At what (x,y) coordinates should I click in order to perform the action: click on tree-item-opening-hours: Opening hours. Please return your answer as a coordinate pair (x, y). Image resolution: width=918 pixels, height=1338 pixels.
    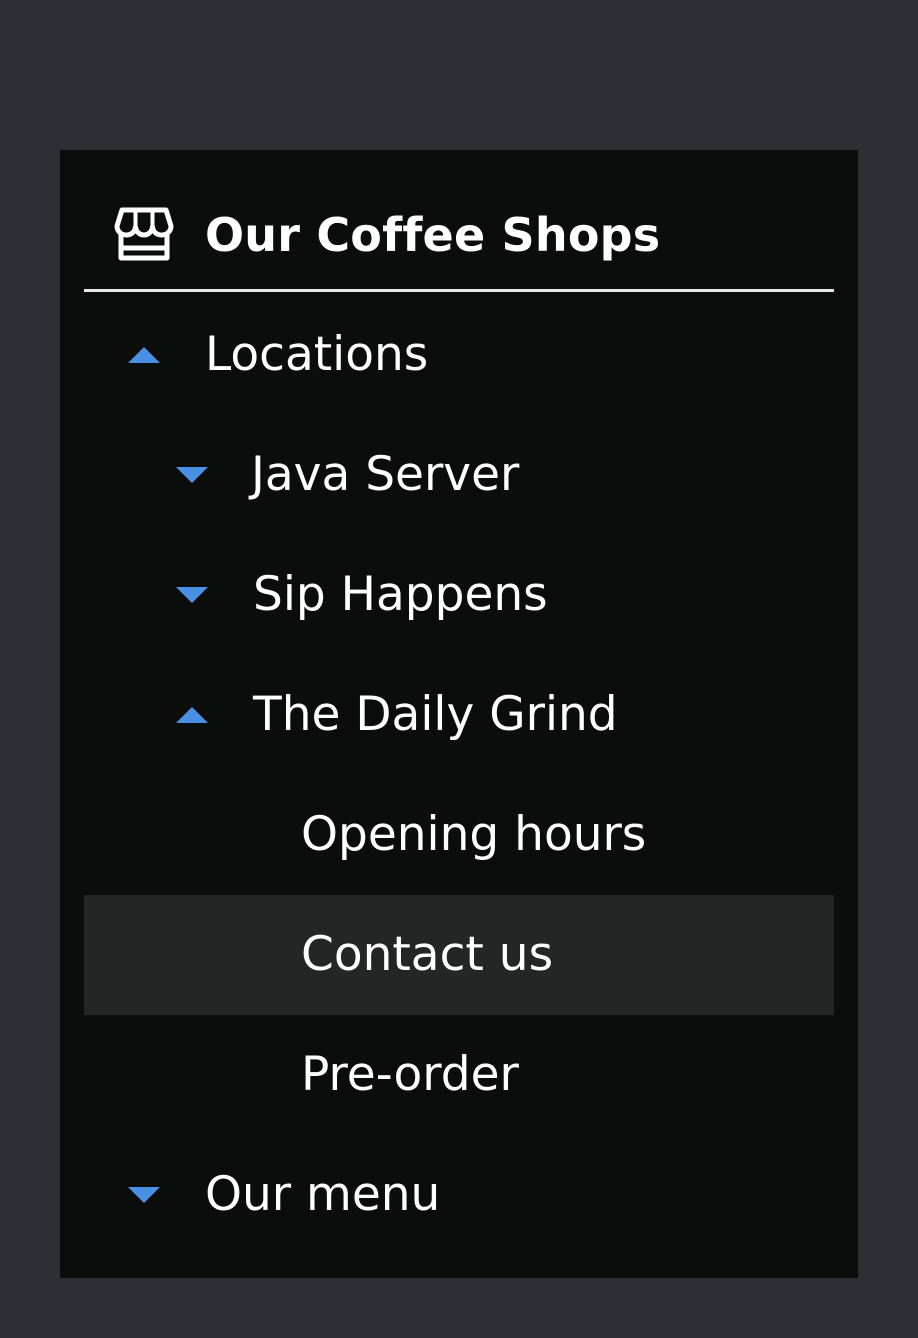
    Looking at the image, I should click on (459, 835).